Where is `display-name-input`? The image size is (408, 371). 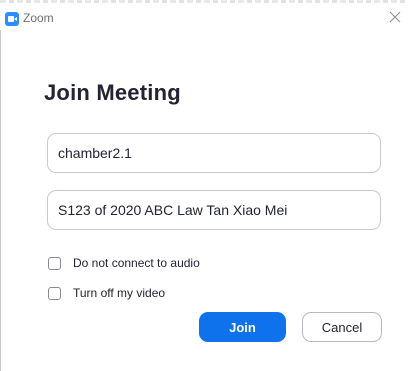 display-name-input is located at coordinates (214, 210).